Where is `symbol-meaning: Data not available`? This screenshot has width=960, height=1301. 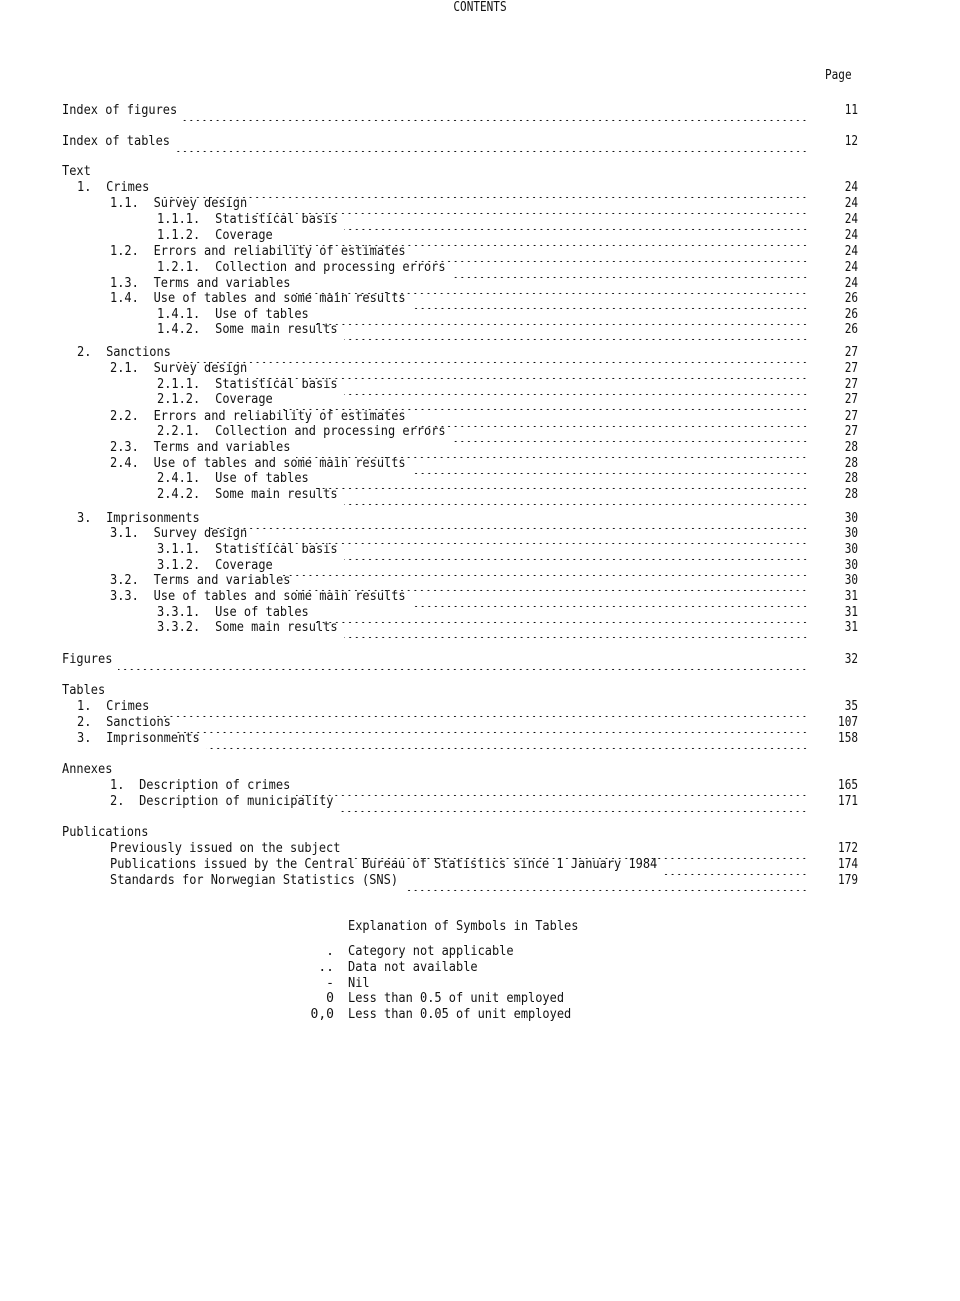 symbol-meaning: Data not available is located at coordinates (413, 967).